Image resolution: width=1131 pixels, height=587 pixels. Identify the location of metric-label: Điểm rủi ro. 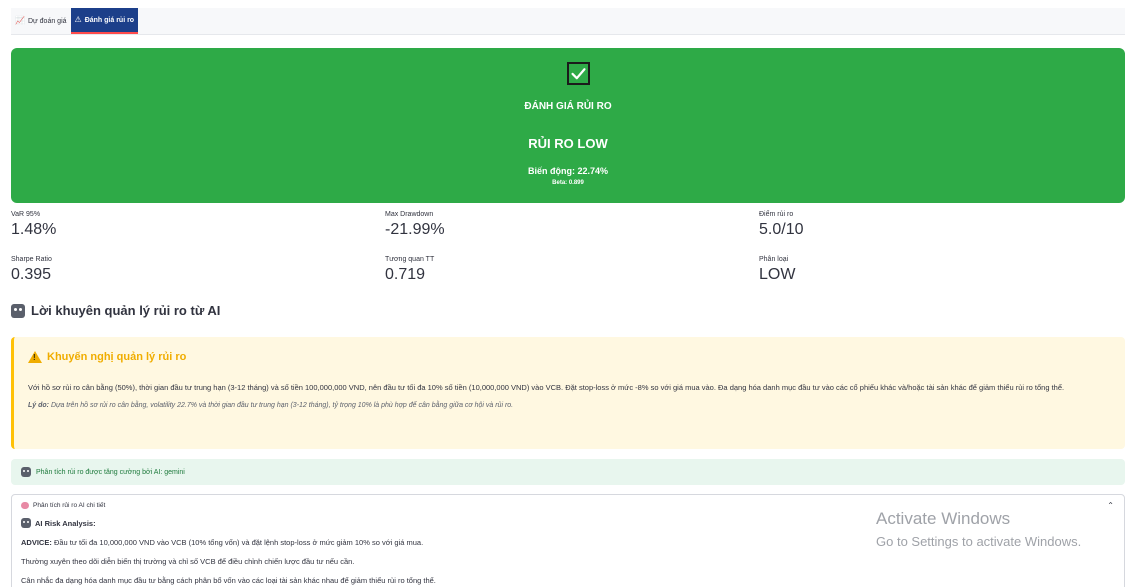
(776, 214).